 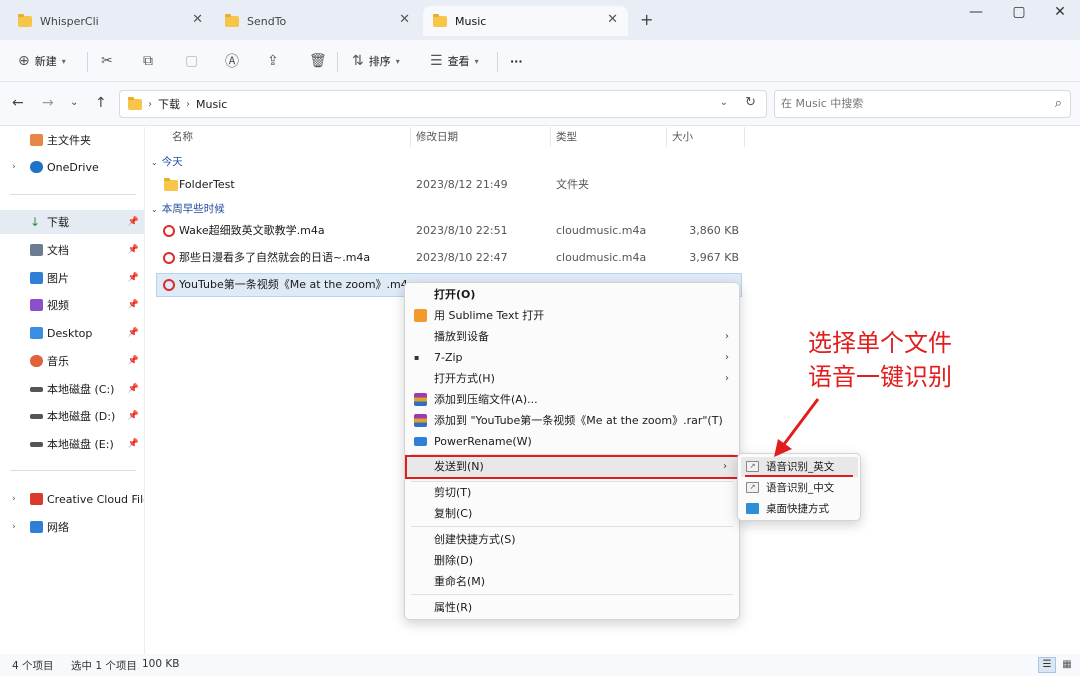 I want to click on column-header-modified: 修改日期, so click(x=437, y=137).